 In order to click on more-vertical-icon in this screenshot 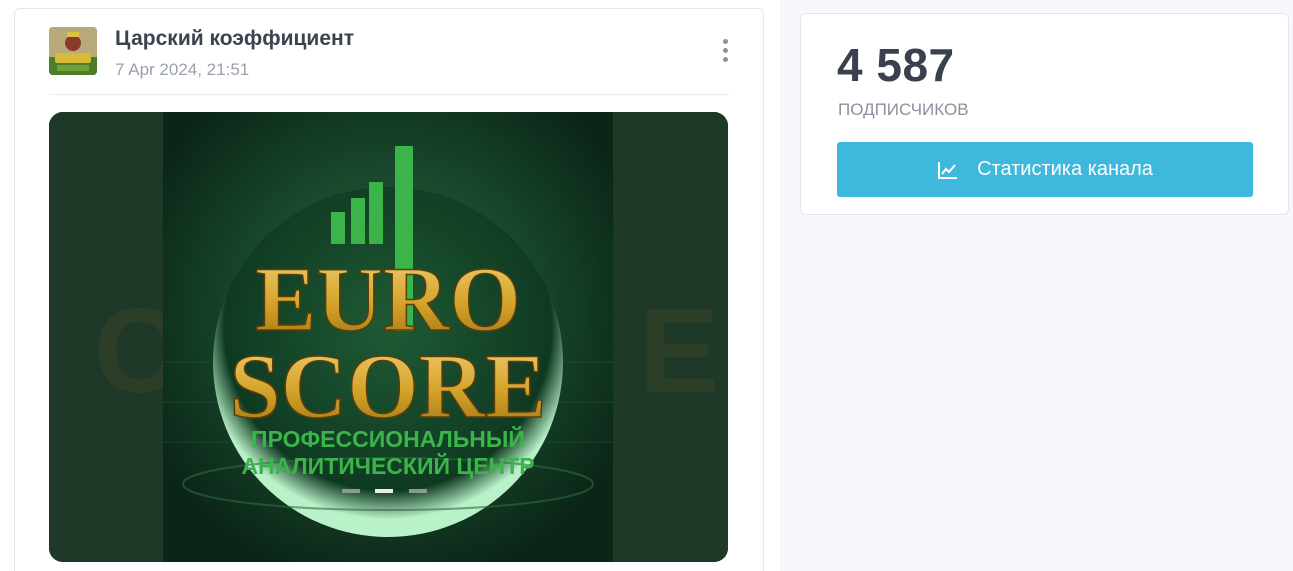, I will do `click(725, 52)`.